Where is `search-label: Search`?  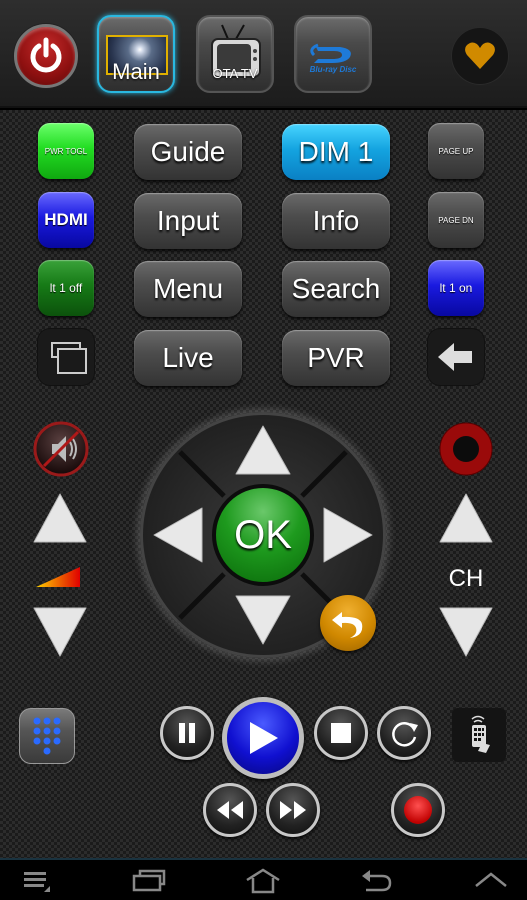
search-label: Search is located at coordinates (336, 288).